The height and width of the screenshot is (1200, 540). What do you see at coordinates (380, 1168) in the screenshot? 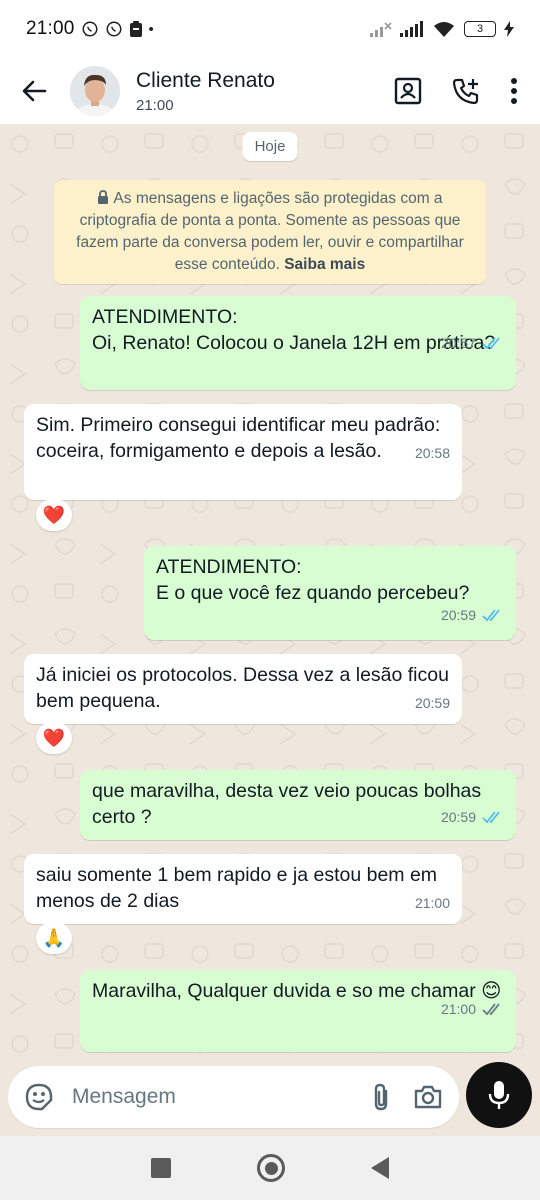
I see `system-back-button` at bounding box center [380, 1168].